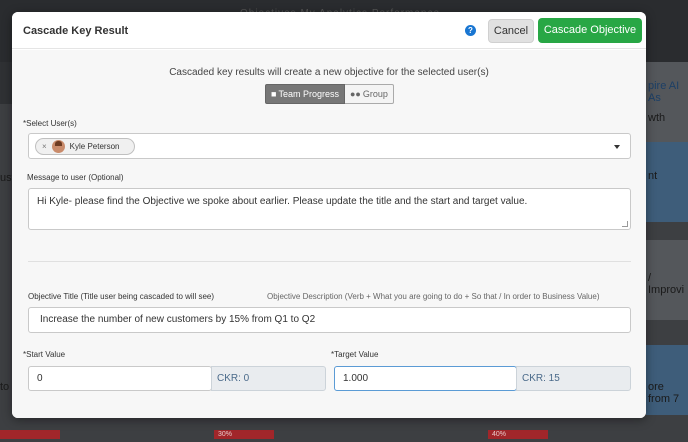 This screenshot has width=688, height=442. What do you see at coordinates (664, 393) in the screenshot?
I see `background-text: ore from 7` at bounding box center [664, 393].